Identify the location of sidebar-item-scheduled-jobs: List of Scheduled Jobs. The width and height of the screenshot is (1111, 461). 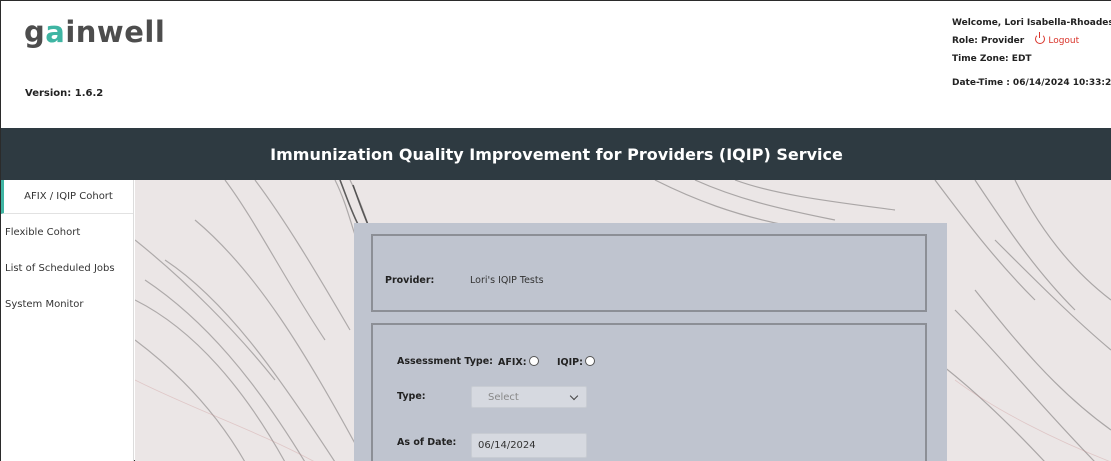
(67, 268).